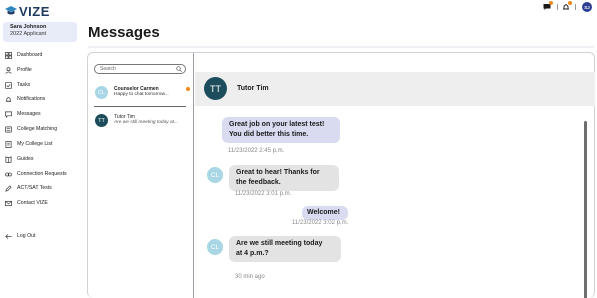 The image size is (597, 298). What do you see at coordinates (35, 144) in the screenshot?
I see `nav-label: My College List` at bounding box center [35, 144].